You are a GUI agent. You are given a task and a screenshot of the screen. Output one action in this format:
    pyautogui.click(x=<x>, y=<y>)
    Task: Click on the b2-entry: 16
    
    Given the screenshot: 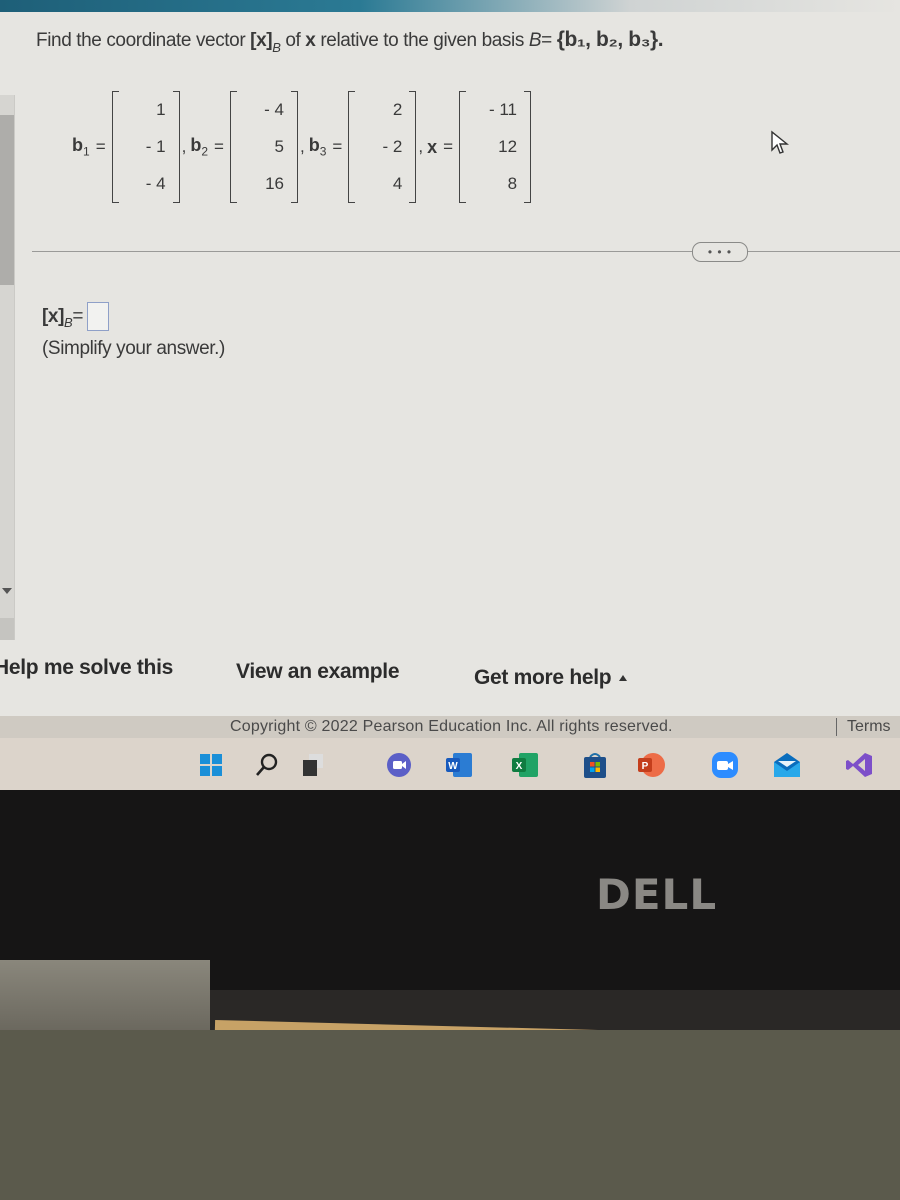 What is the action you would take?
    pyautogui.click(x=274, y=184)
    